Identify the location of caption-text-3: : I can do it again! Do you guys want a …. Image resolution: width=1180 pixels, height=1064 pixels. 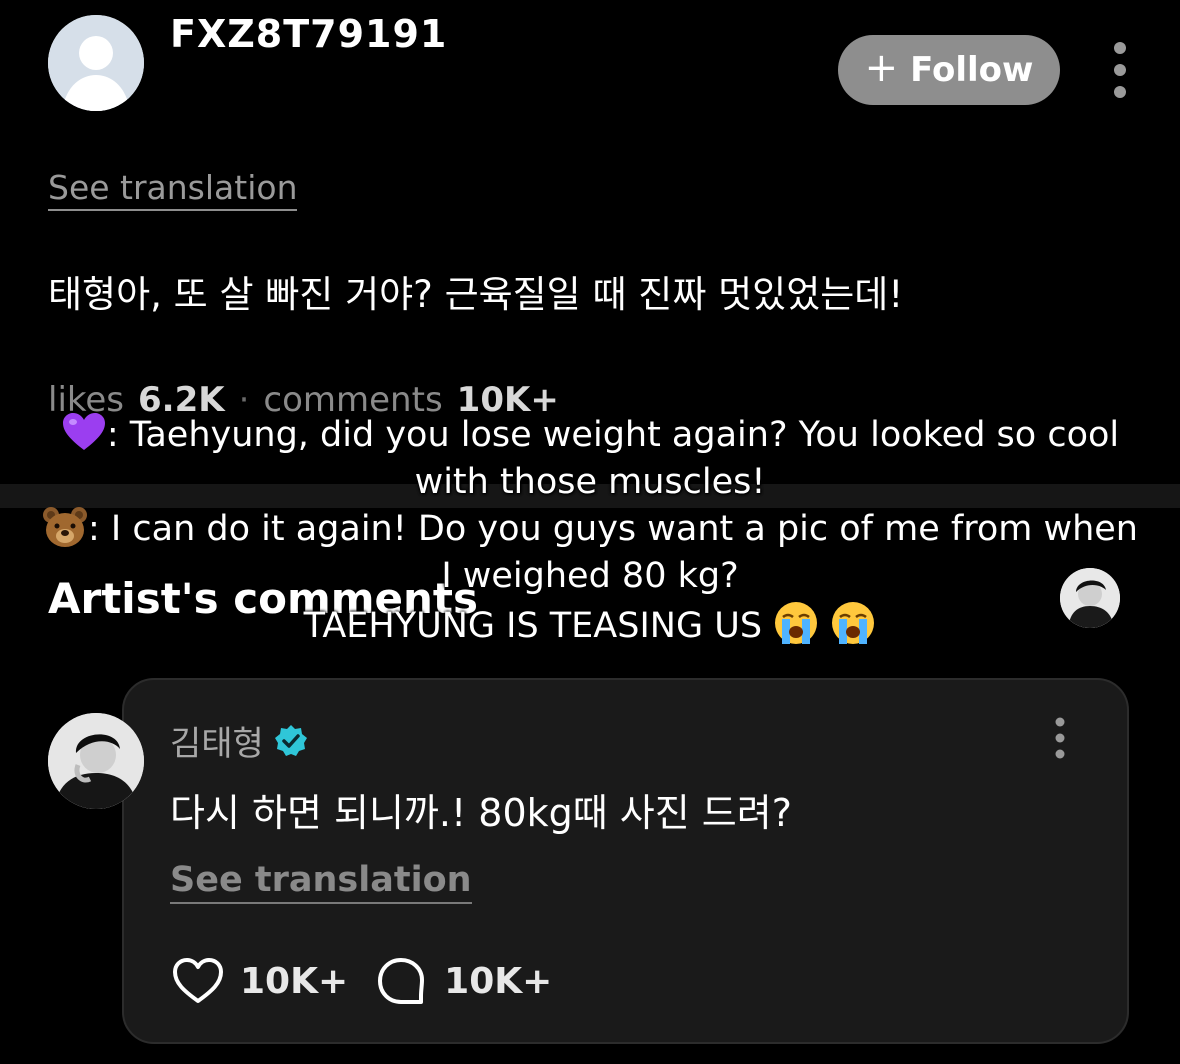
(613, 529).